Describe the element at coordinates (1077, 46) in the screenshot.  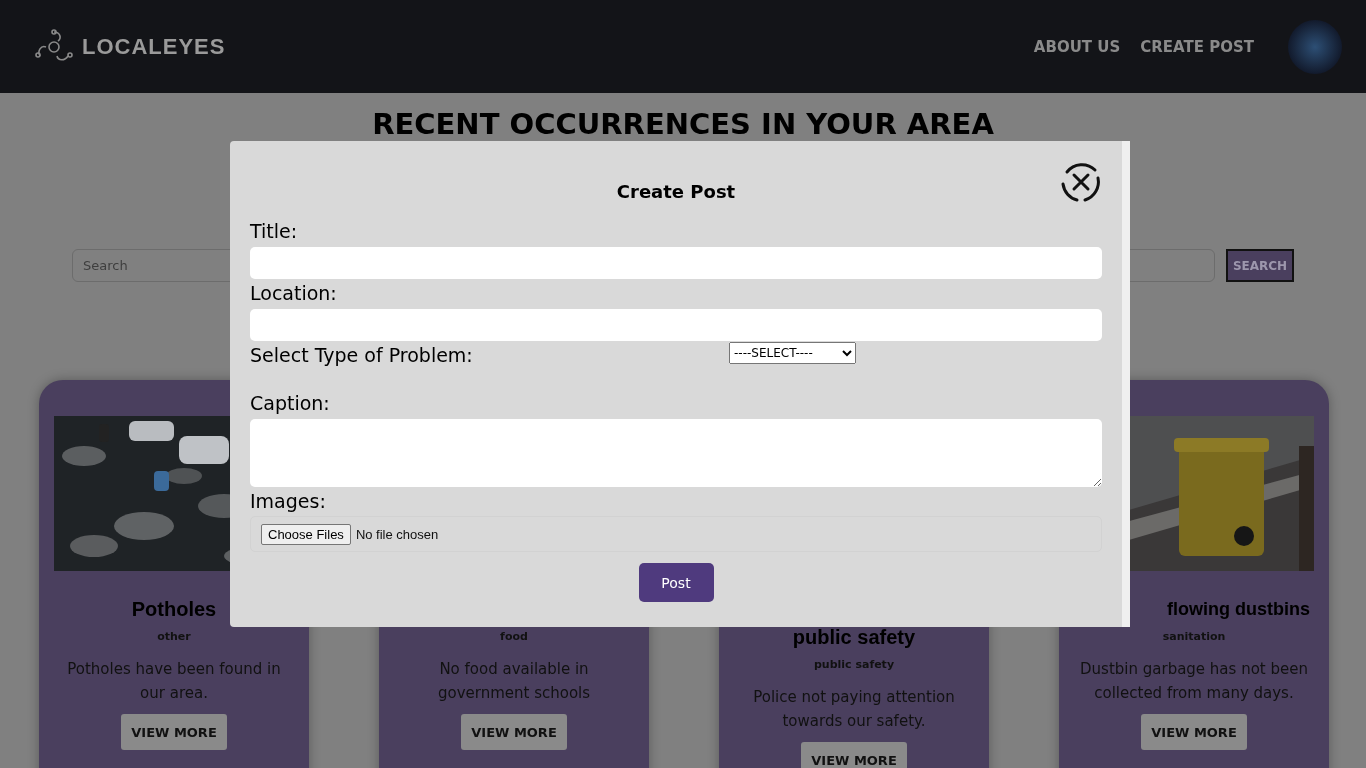
I see `nav-link: ABOUT US` at that location.